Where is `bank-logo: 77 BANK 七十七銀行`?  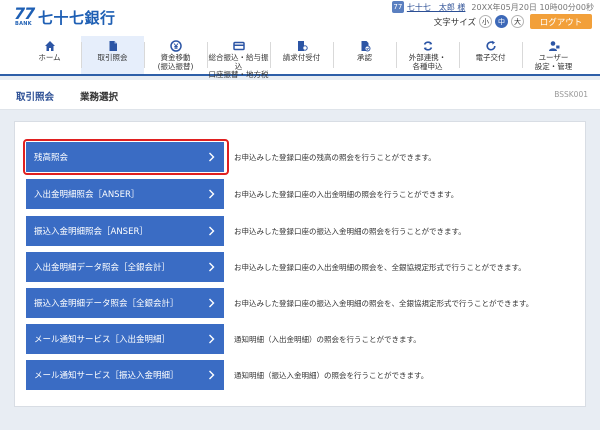
bank-logo: 77 BANK 七十七銀行 is located at coordinates (65, 17).